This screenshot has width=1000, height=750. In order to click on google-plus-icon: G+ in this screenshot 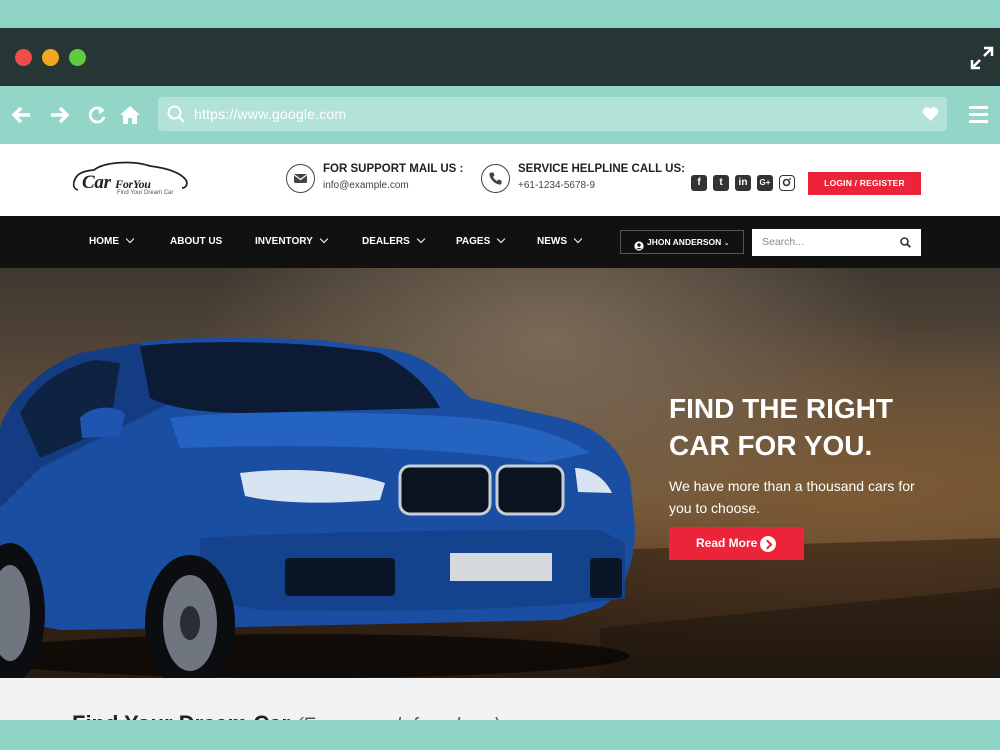, I will do `click(765, 183)`.